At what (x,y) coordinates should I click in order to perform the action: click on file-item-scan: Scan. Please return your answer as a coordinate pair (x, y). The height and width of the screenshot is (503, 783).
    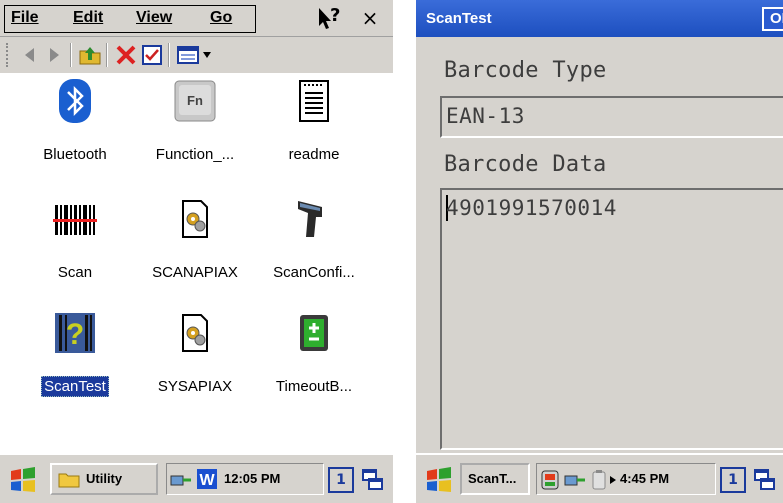
    Looking at the image, I should click on (75, 246).